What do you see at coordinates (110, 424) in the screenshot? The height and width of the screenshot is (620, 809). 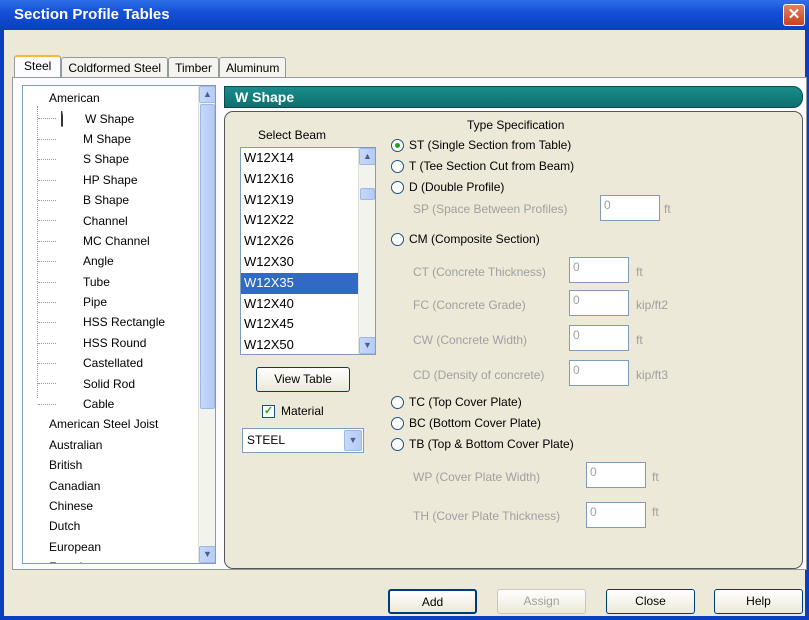 I see `tree-item: American Steel Joist` at bounding box center [110, 424].